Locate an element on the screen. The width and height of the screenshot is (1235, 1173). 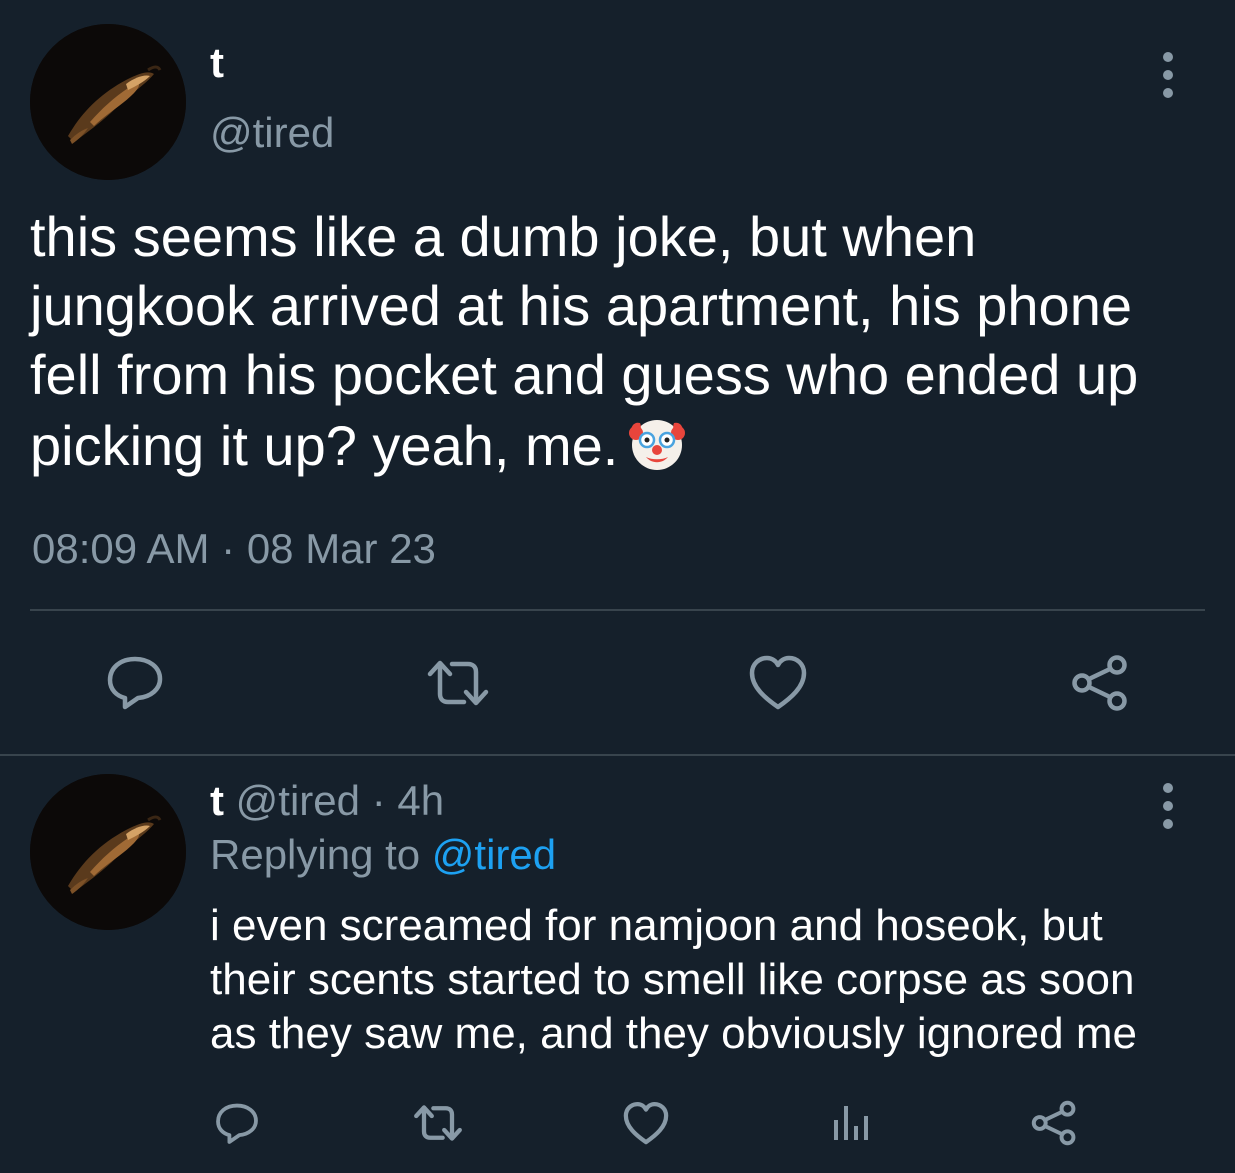
tweet-time: 08:09 AM is located at coordinates (121, 548).